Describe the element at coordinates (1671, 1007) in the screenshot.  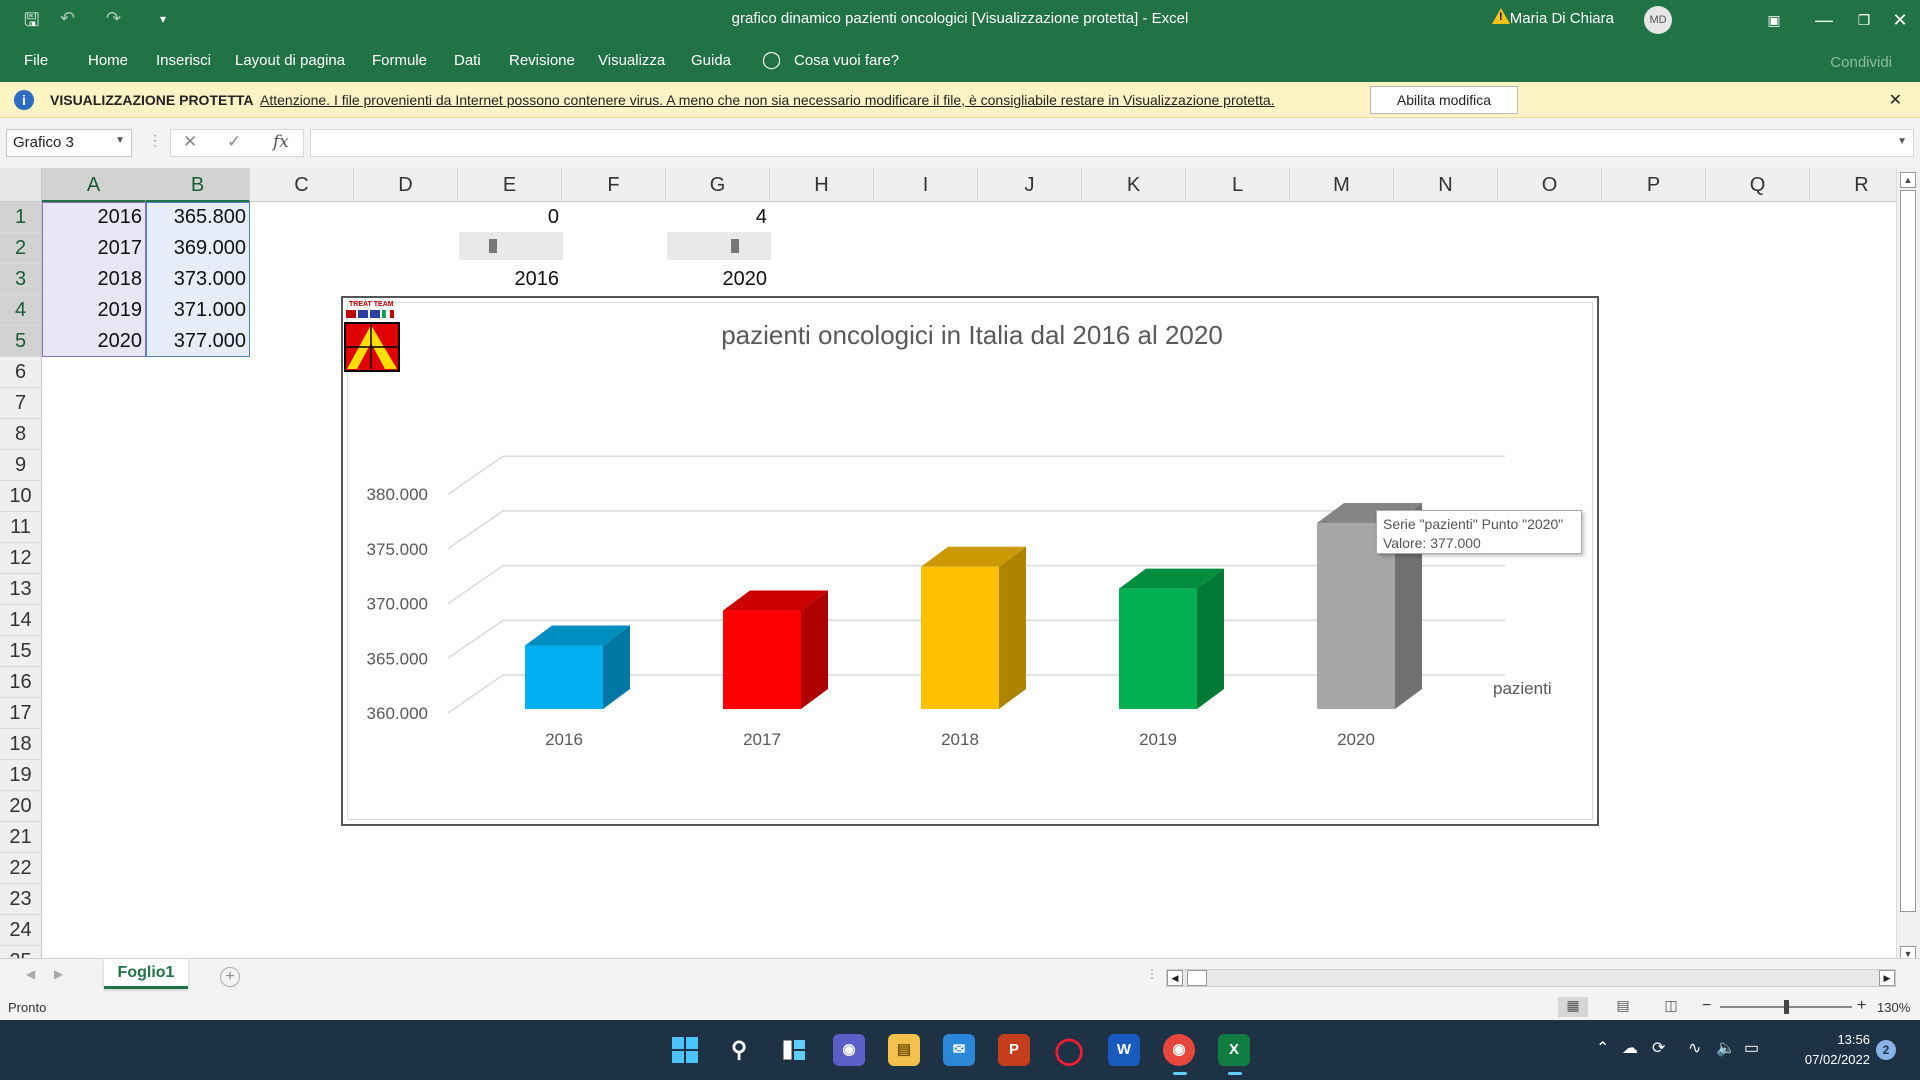
I see `page-break-view-icon: ◫` at that location.